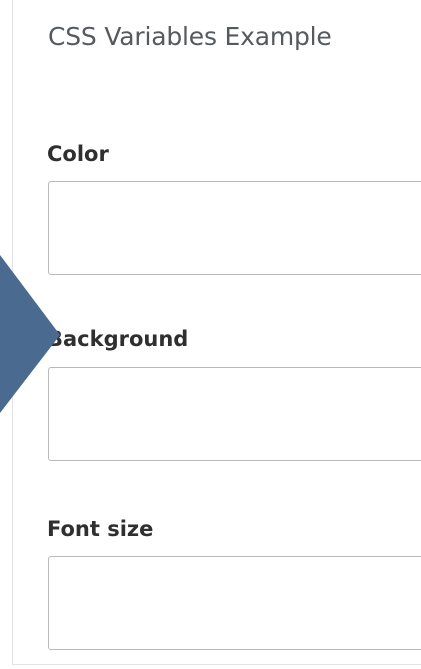  Describe the element at coordinates (78, 154) in the screenshot. I see `color-label: Color` at that location.